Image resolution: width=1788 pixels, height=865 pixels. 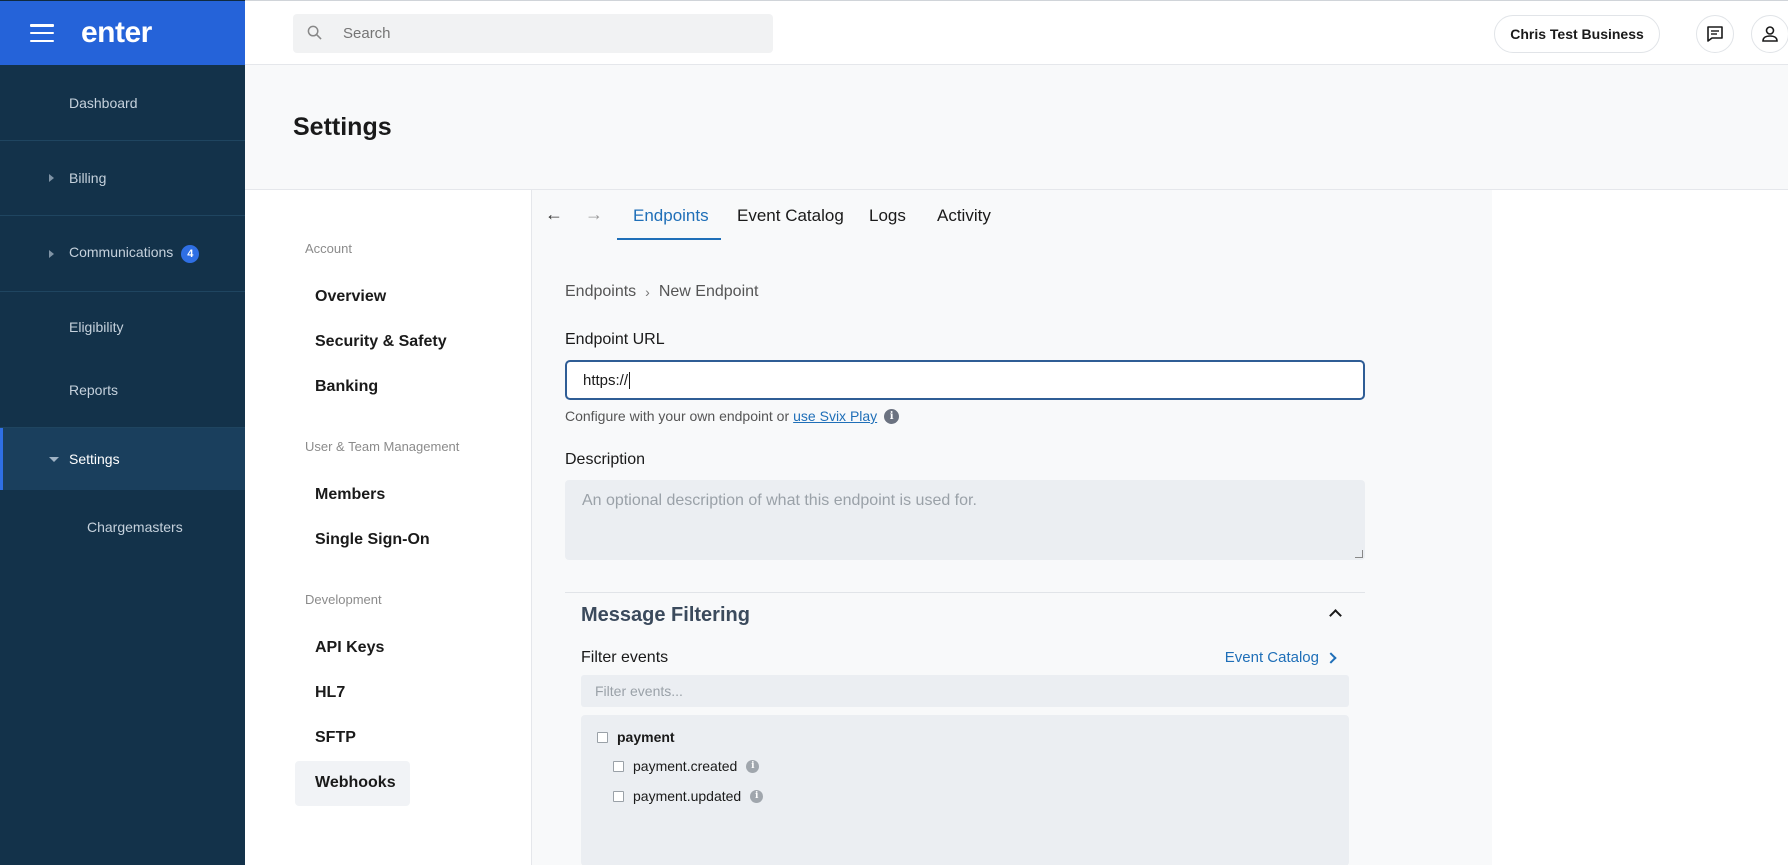 I want to click on sidebar-item-eligibility: Eligibility, so click(x=122, y=327).